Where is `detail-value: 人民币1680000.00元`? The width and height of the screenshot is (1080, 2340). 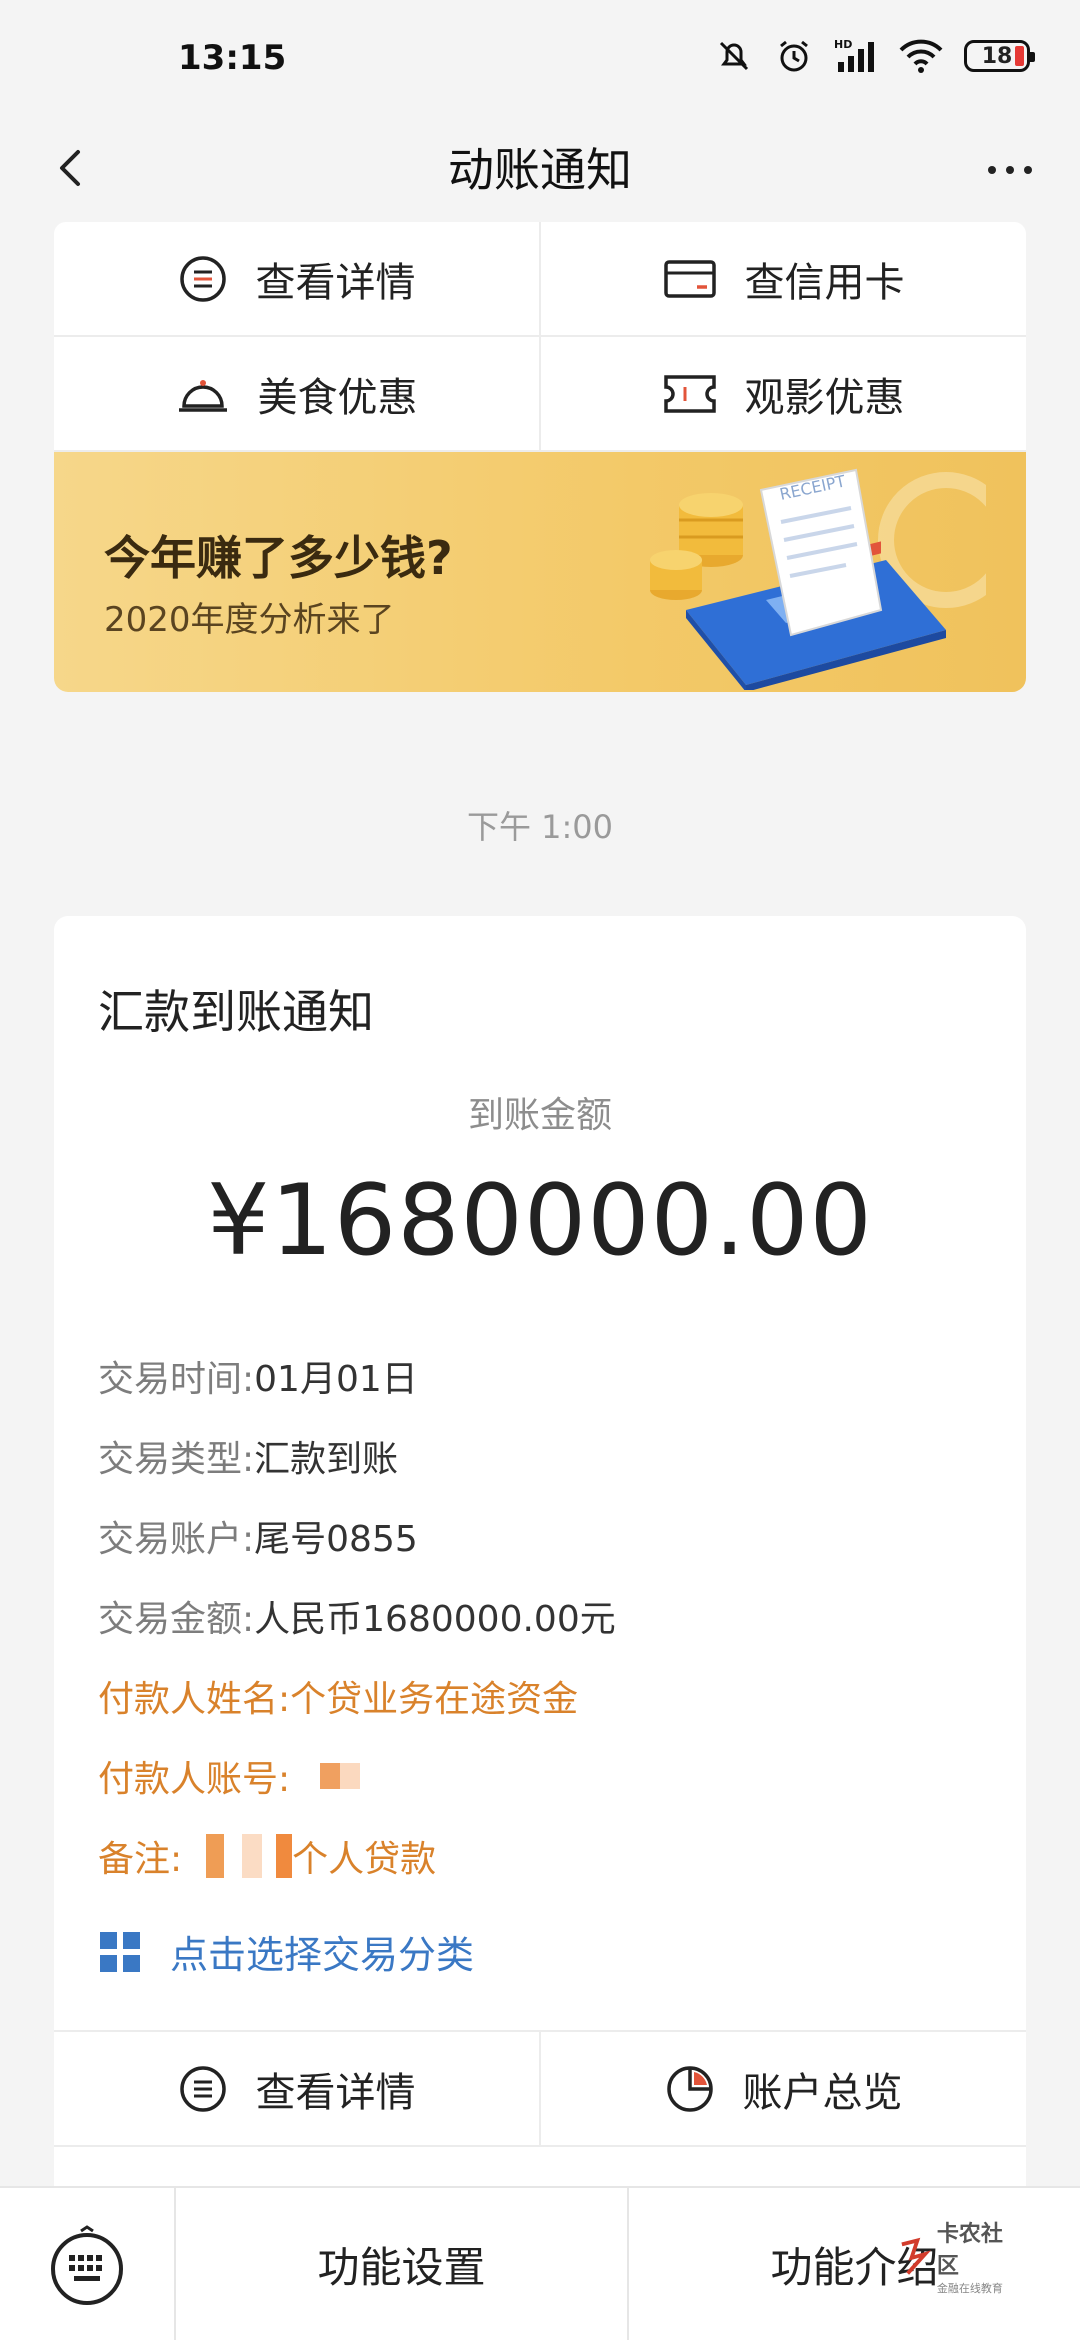 detail-value: 人民币1680000.00元 is located at coordinates (435, 1619).